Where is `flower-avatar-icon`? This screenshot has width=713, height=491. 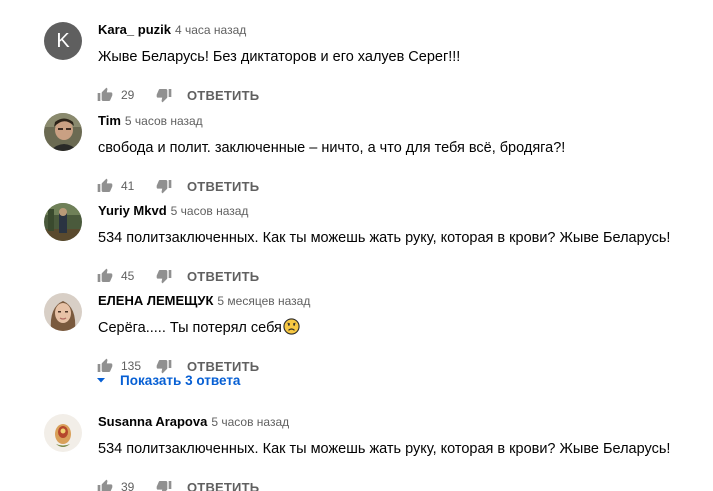
flower-avatar-icon is located at coordinates (63, 433).